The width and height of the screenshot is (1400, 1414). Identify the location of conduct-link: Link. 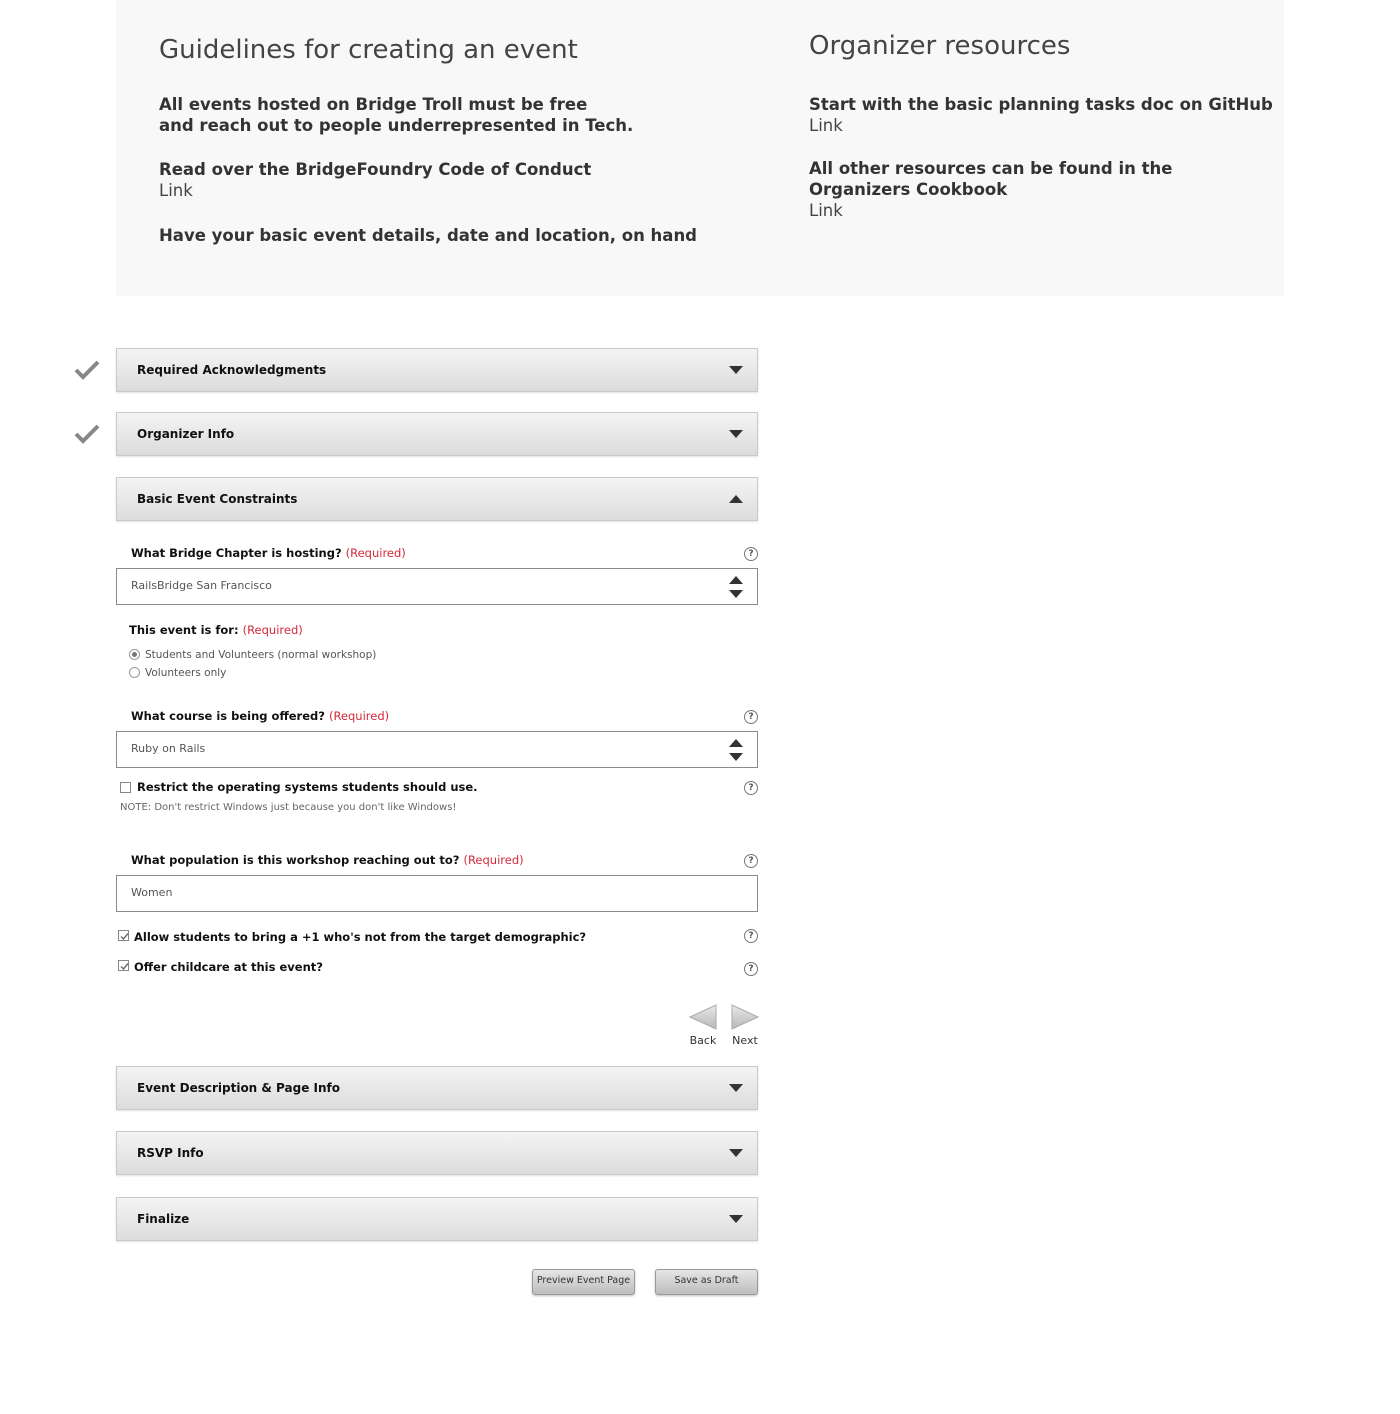
(375, 190).